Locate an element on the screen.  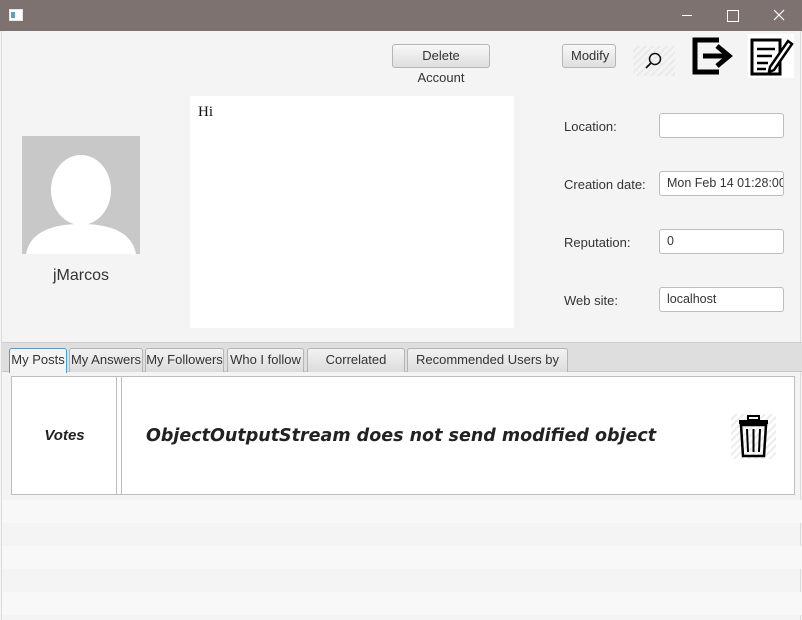
search-button is located at coordinates (654, 61).